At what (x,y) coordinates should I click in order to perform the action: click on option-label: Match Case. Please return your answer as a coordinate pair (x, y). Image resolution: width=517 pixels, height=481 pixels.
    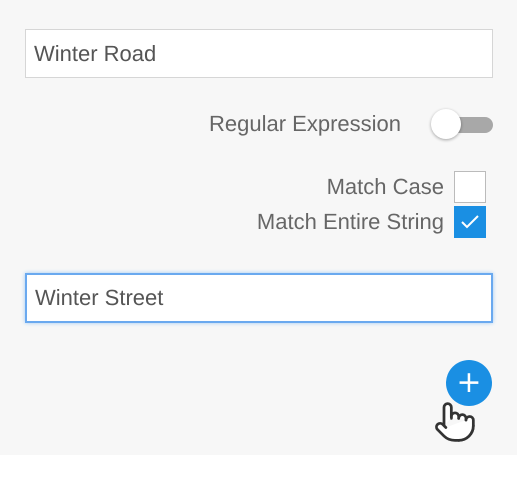
    Looking at the image, I should click on (385, 187).